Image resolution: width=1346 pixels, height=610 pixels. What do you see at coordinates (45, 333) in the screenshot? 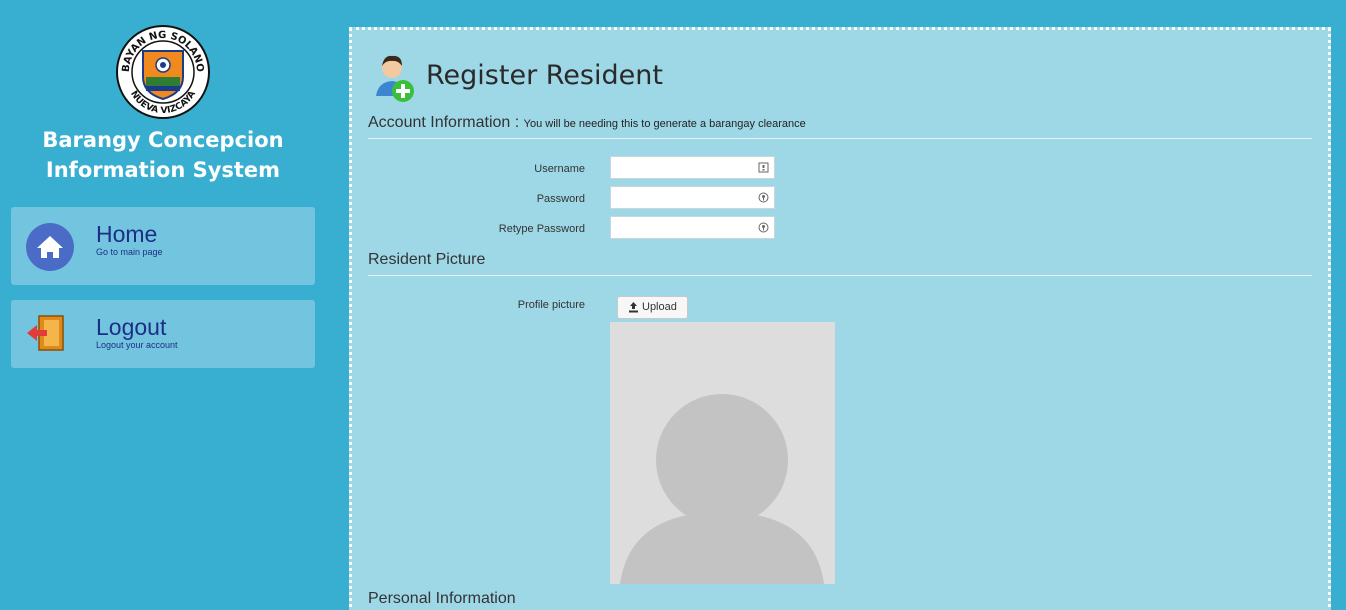
I see `door-exit-icon` at bounding box center [45, 333].